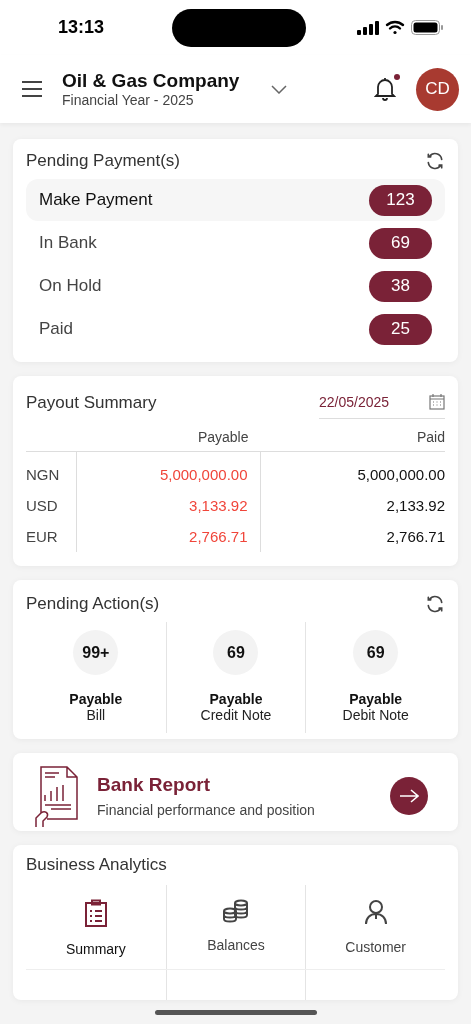 The width and height of the screenshot is (471, 1024). What do you see at coordinates (236, 911) in the screenshot?
I see `coins-icon` at bounding box center [236, 911].